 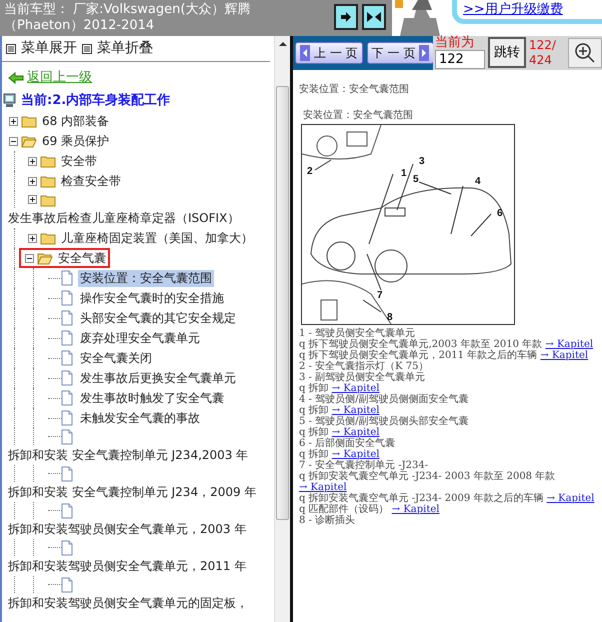 I want to click on car-model-title: （Phaeton）2012-2014, so click(x=80, y=26).